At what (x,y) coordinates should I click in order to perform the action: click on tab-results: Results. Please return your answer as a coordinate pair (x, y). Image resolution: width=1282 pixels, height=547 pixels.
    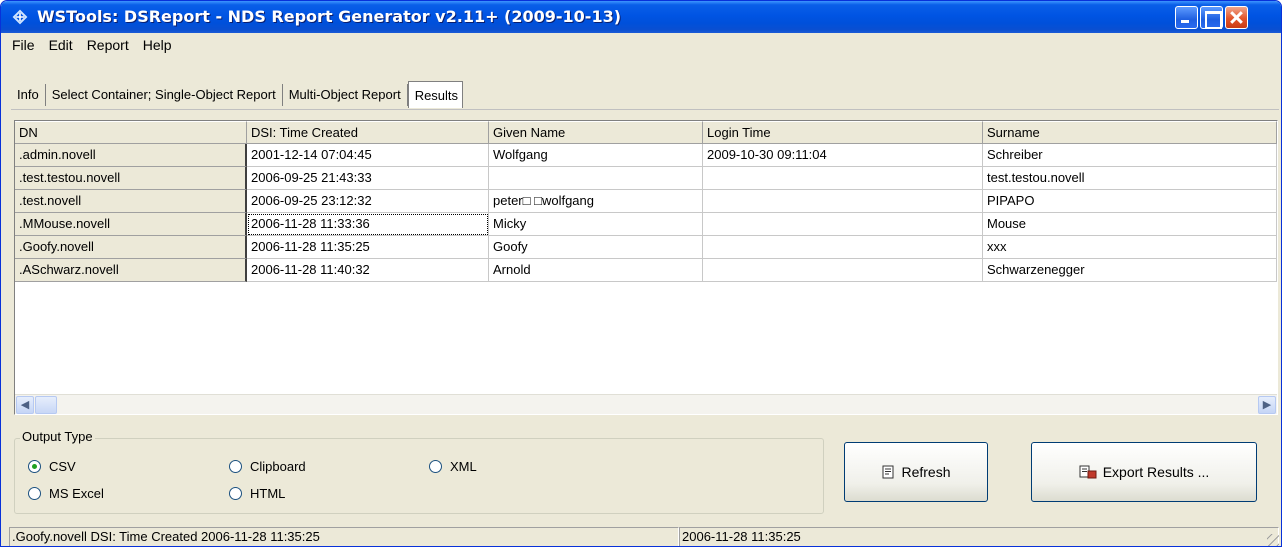
    Looking at the image, I should click on (435, 94).